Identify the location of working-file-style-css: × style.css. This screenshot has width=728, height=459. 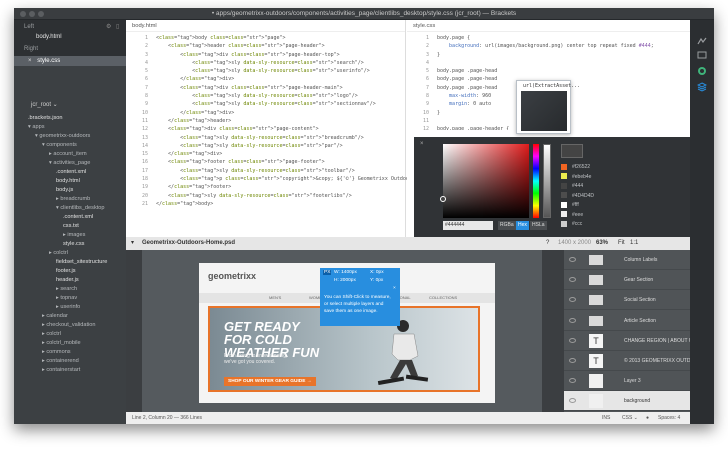
(70, 61).